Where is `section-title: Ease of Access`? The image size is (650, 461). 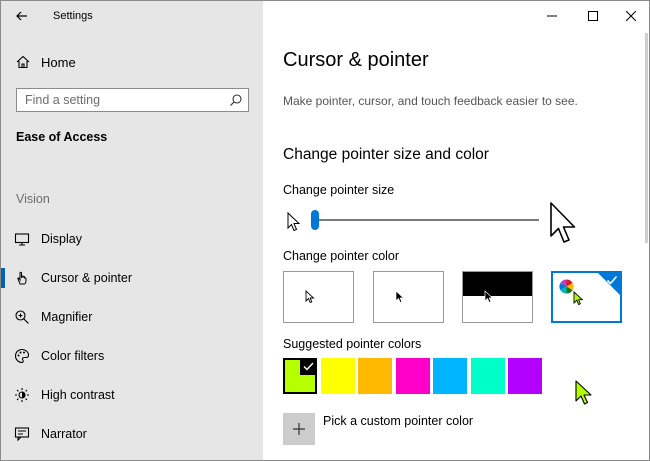 section-title: Ease of Access is located at coordinates (62, 137).